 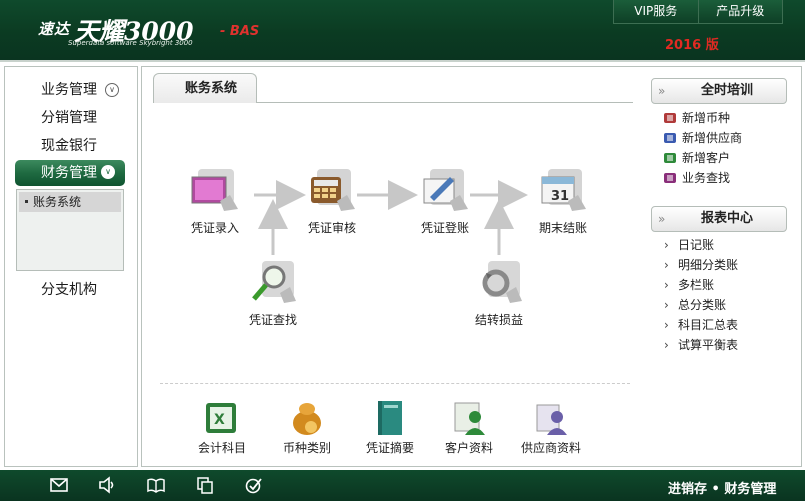 I want to click on training-item-new-customer: 新增客户, so click(x=696, y=158).